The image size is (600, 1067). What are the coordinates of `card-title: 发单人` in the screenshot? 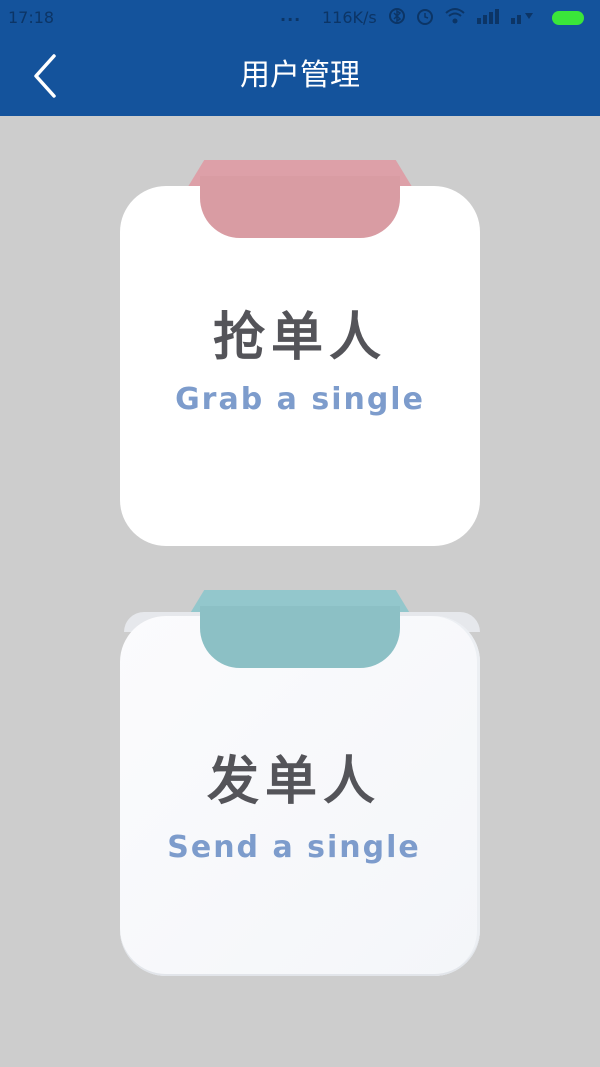 It's located at (293, 782).